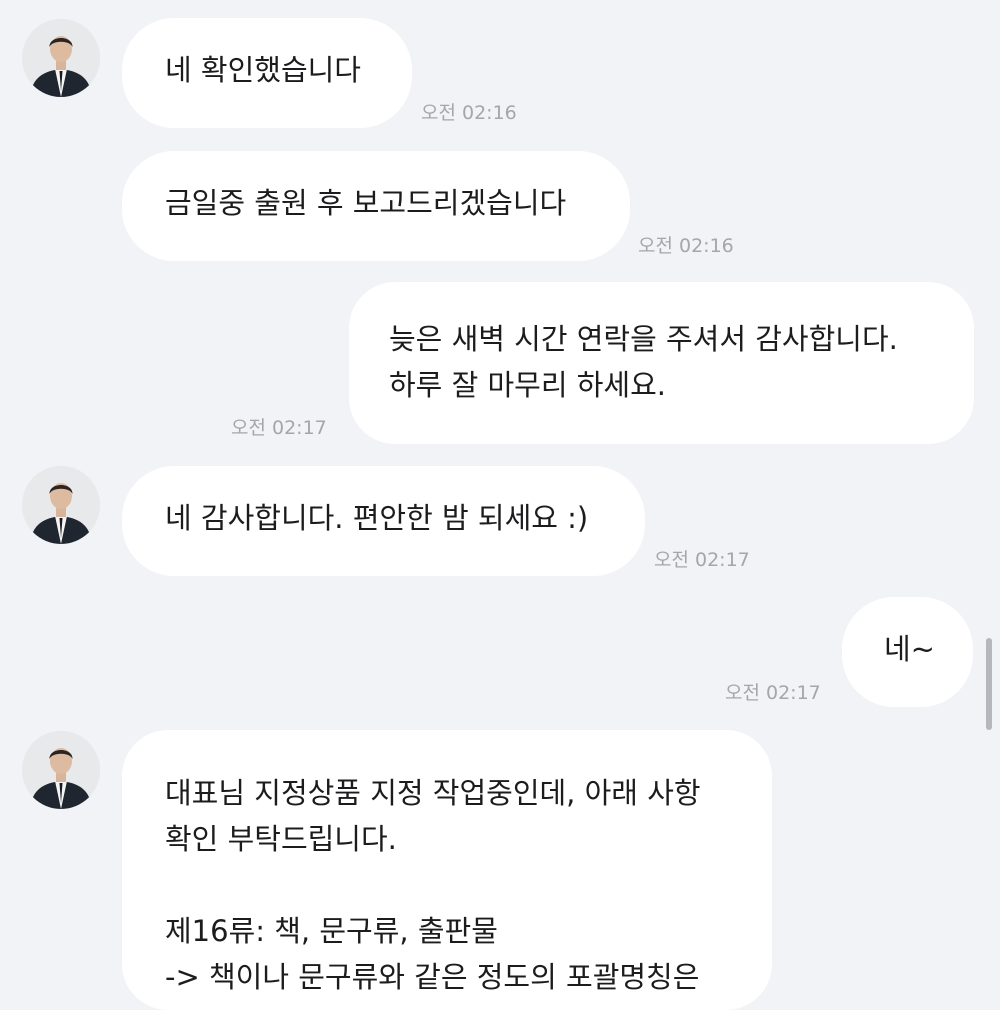 The width and height of the screenshot is (1000, 1010). What do you see at coordinates (263, 70) in the screenshot?
I see `message-line: 네 확인했습니다` at bounding box center [263, 70].